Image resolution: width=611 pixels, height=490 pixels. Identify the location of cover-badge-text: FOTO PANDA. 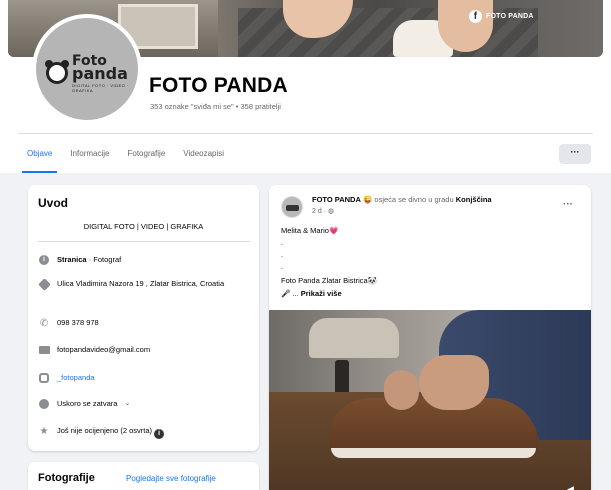
(510, 16).